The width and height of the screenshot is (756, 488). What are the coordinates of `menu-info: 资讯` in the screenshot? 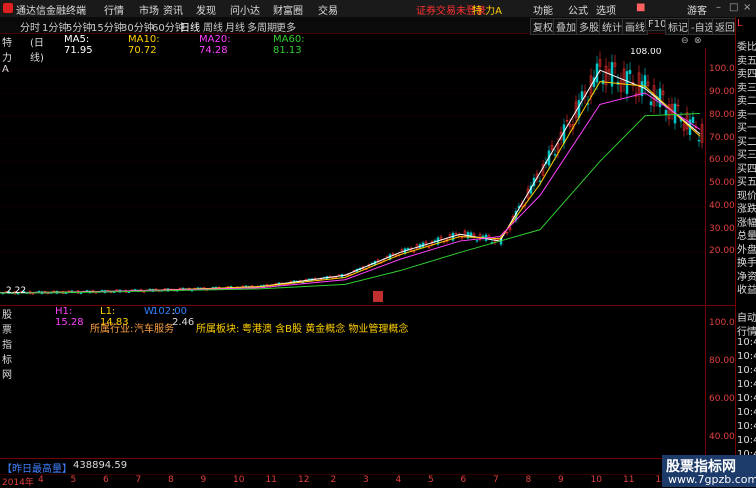 It's located at (173, 9).